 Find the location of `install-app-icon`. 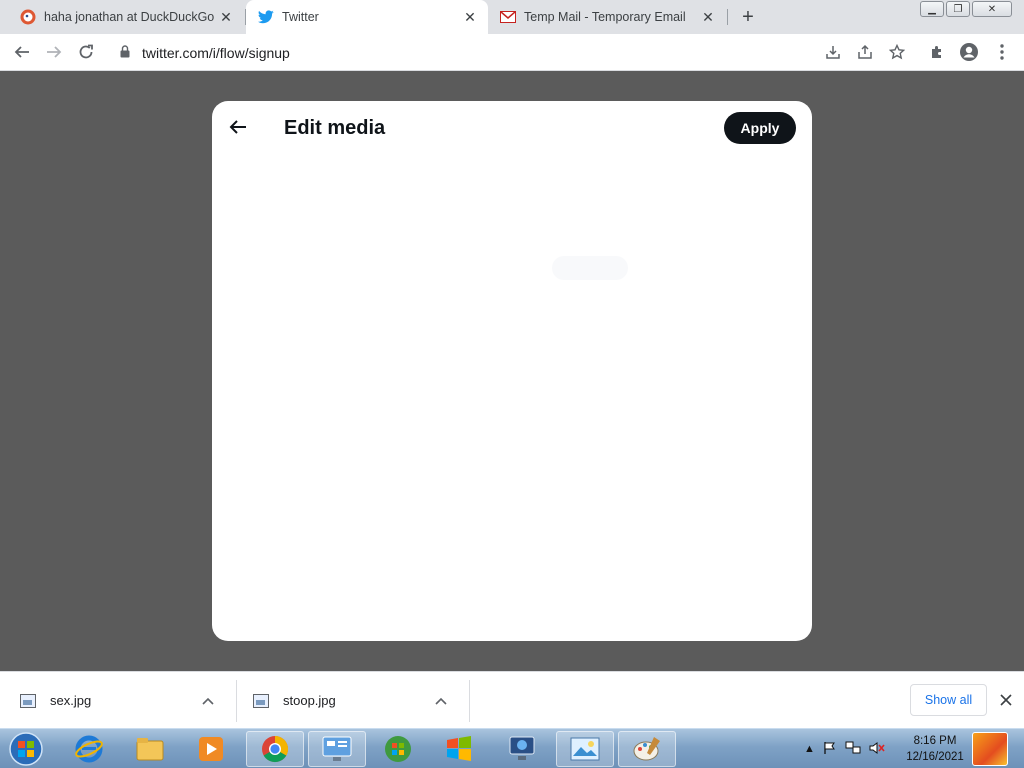

install-app-icon is located at coordinates (833, 52).